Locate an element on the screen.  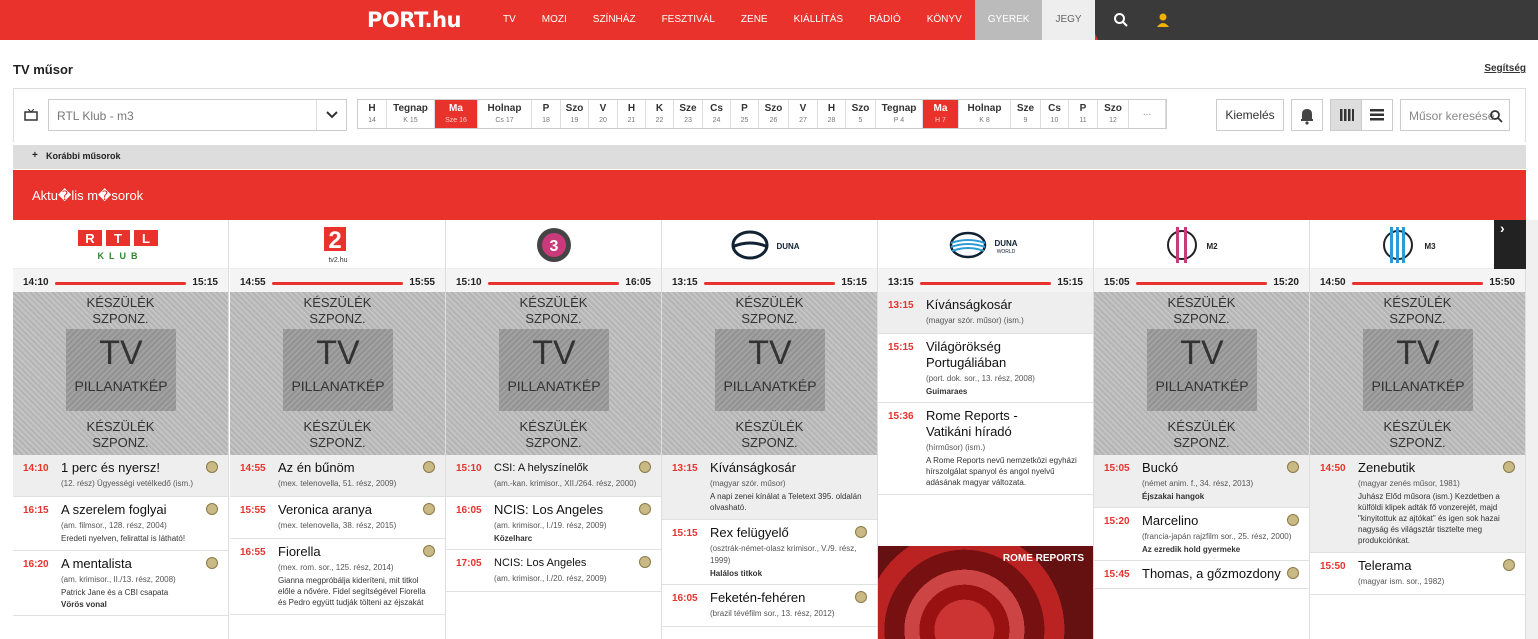
program-title: 1 perc és nyersz! is located at coordinates (139, 468).